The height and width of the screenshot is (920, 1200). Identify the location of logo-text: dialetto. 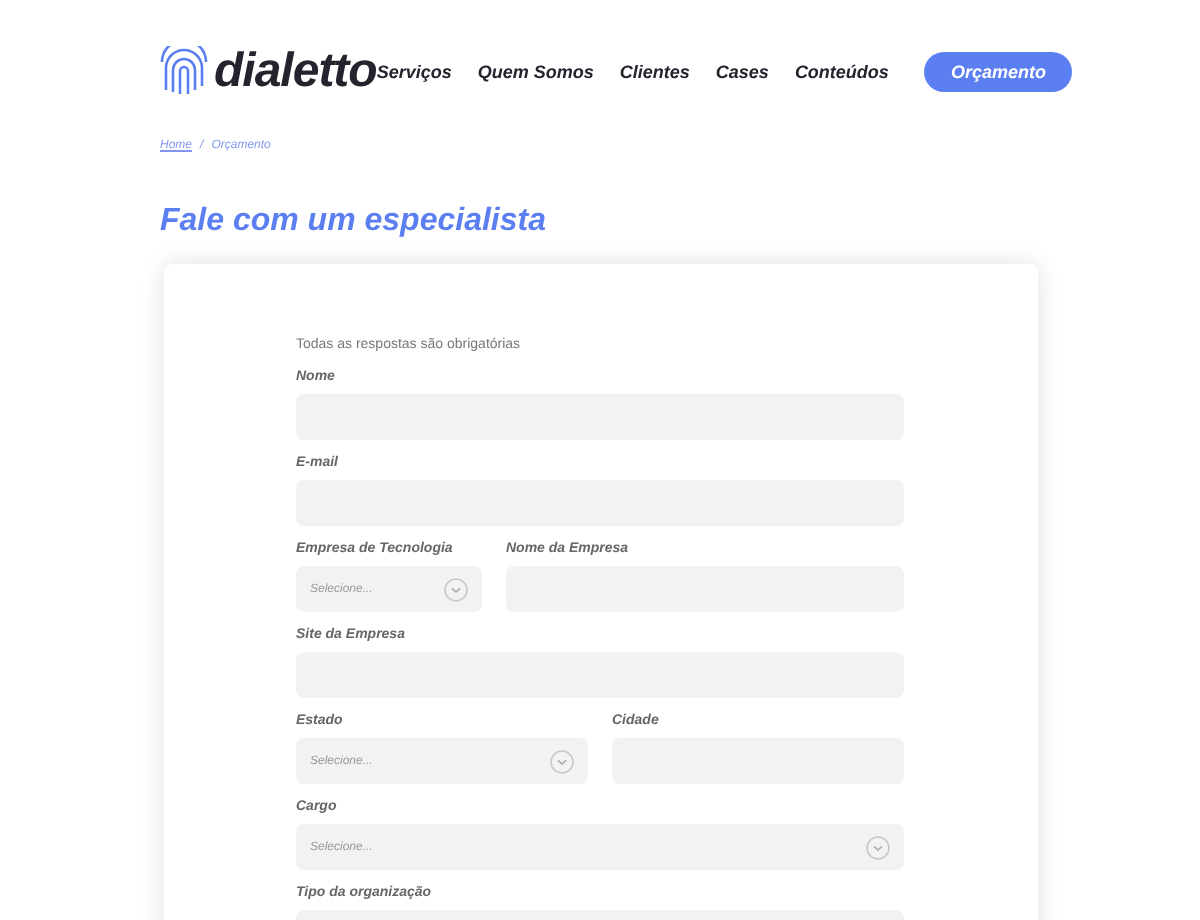
(295, 72).